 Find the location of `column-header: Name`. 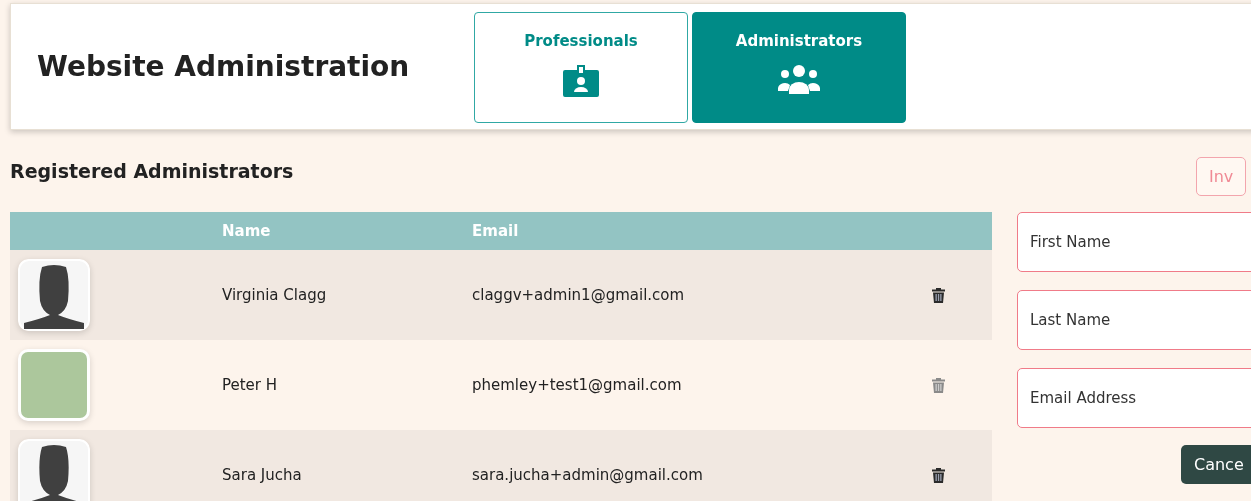

column-header: Name is located at coordinates (247, 231).